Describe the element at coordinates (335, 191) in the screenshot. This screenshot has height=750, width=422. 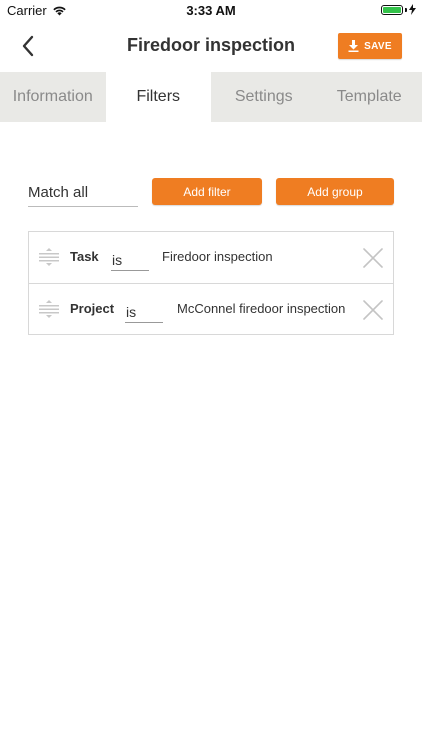
I see `add-group-button: Add group` at that location.